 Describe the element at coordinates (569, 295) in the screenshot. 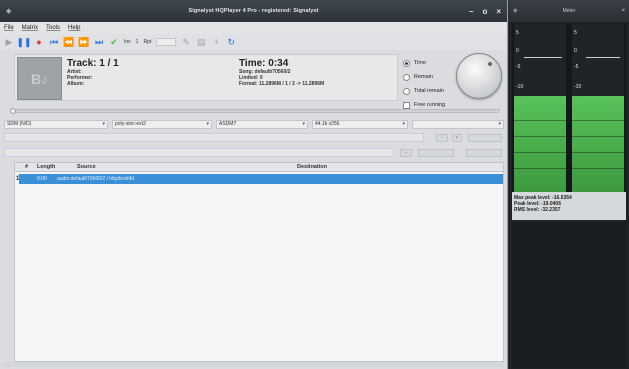

I see `meter-empty-area` at that location.